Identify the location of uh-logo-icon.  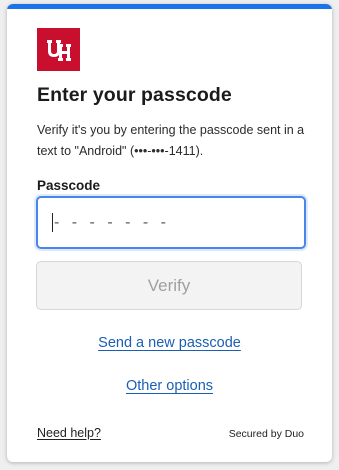
(58, 50).